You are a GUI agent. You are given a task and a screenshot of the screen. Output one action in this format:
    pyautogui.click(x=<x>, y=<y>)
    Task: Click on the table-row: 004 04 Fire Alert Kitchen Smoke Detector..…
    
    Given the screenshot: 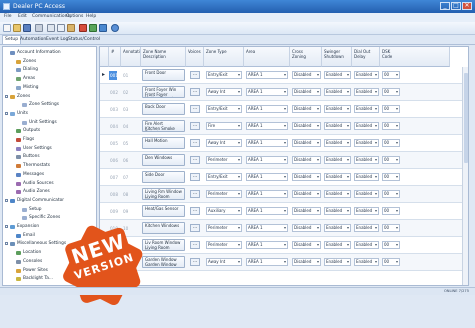 What is the action you would take?
    pyautogui.click(x=284, y=126)
    